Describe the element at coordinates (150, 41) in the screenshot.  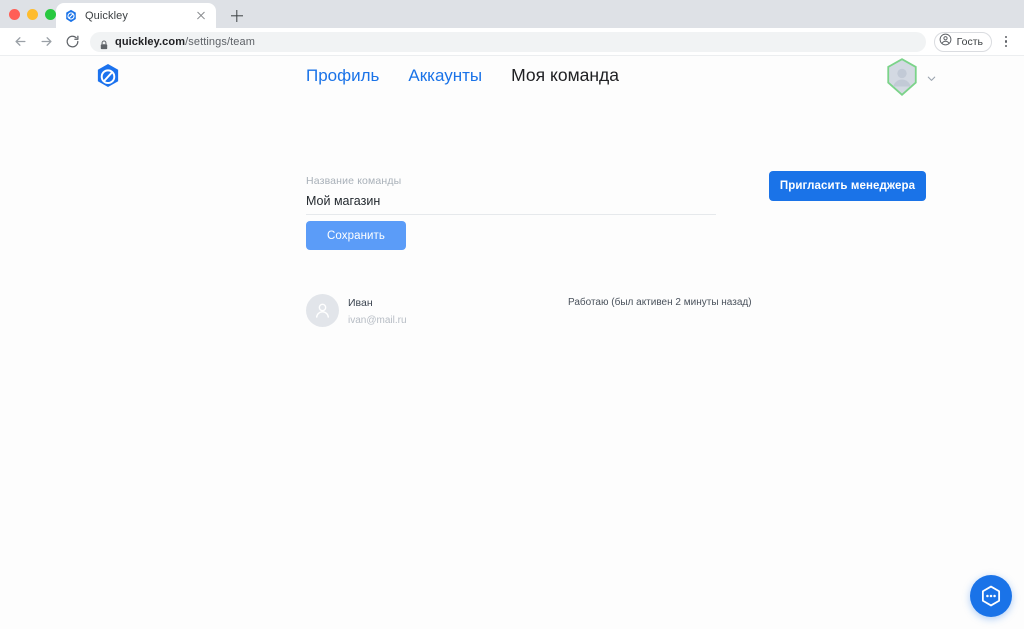
I see `url-domain: quickley.com` at that location.